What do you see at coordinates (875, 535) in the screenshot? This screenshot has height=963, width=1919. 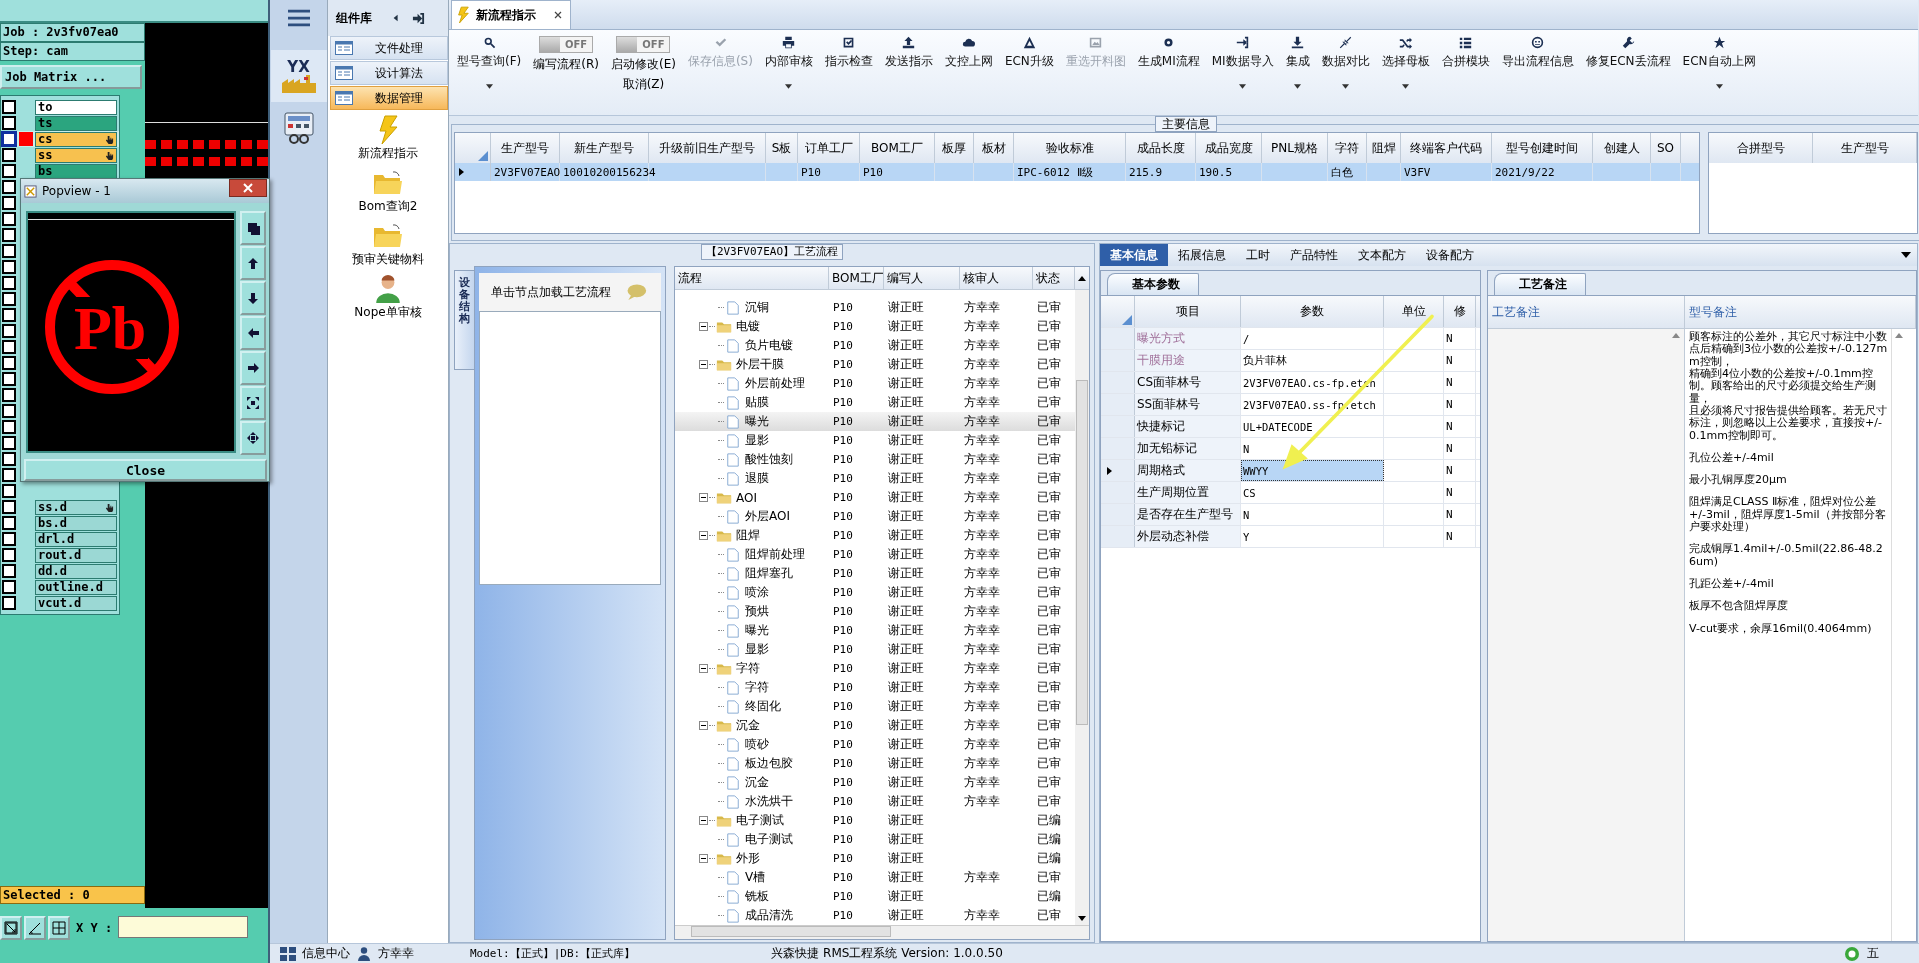 I see `process-row: 阻焊 P10 谢正旺 方幸幸 已审` at bounding box center [875, 535].